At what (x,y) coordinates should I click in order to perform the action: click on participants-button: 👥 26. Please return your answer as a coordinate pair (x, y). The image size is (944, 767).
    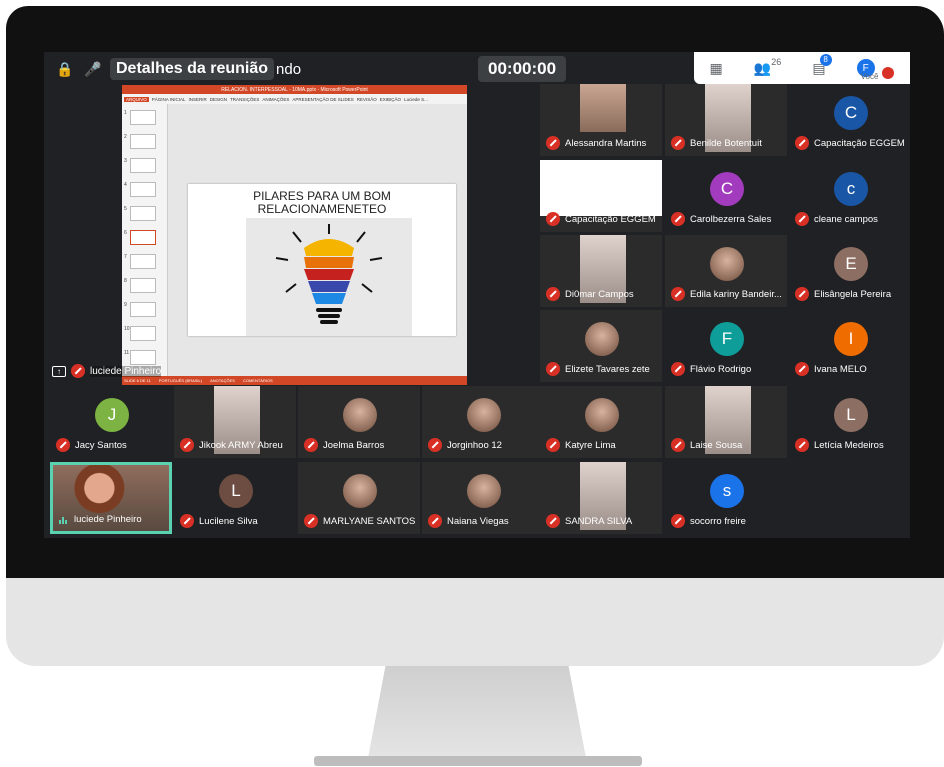
    Looking at the image, I should click on (767, 67).